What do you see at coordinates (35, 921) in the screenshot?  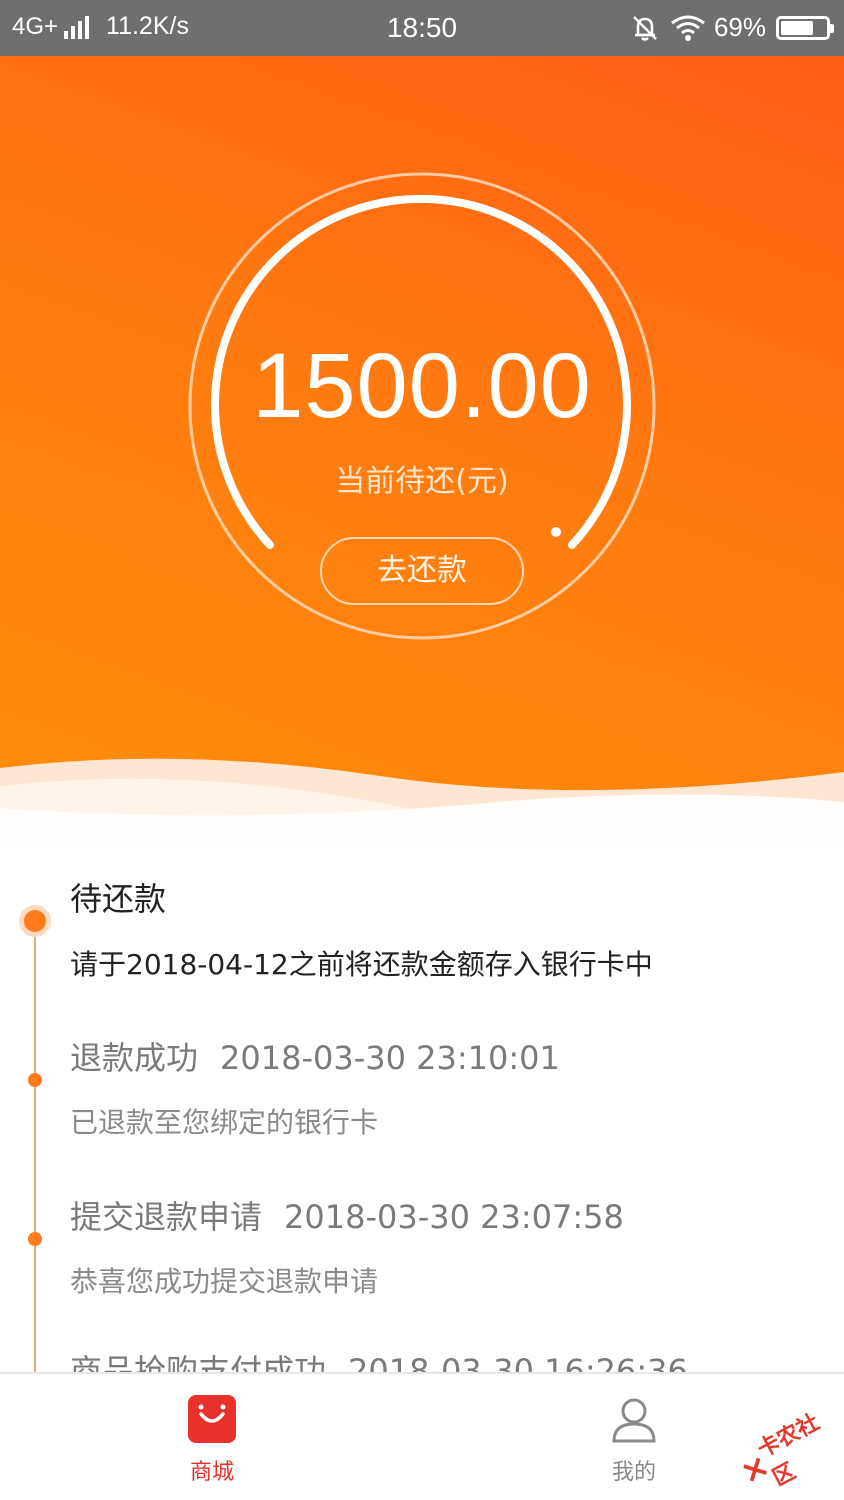 I see `timeline-dot-active` at bounding box center [35, 921].